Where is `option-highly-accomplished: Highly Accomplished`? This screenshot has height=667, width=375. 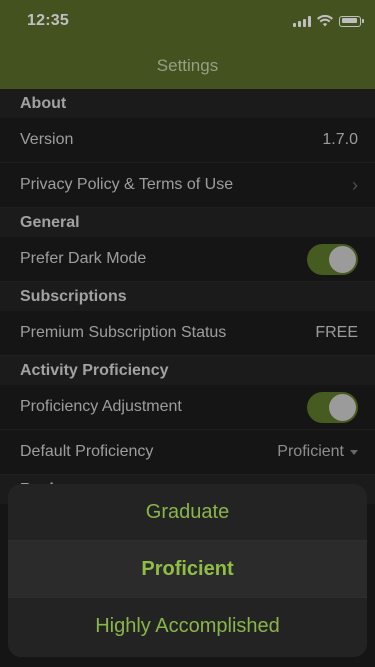 option-highly-accomplished: Highly Accomplished is located at coordinates (187, 626).